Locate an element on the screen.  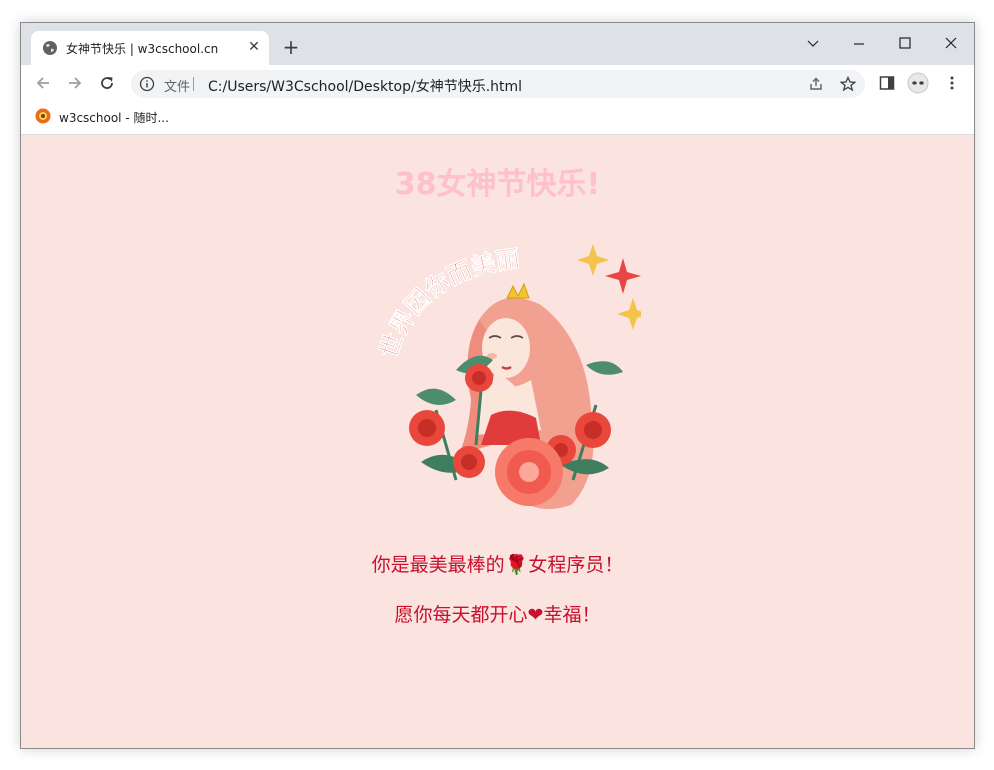
close-icon: ✕ is located at coordinates (254, 47).